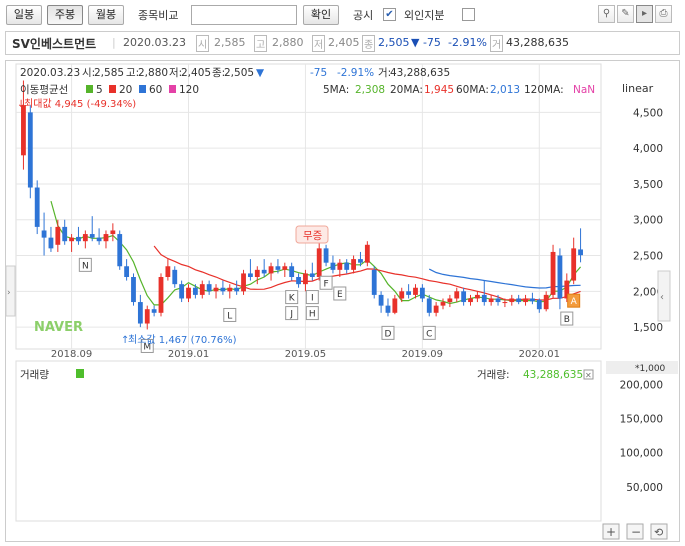 The width and height of the screenshot is (685, 546). What do you see at coordinates (544, 90) in the screenshot?
I see `ma120-value-label: 120MA:` at bounding box center [544, 90].